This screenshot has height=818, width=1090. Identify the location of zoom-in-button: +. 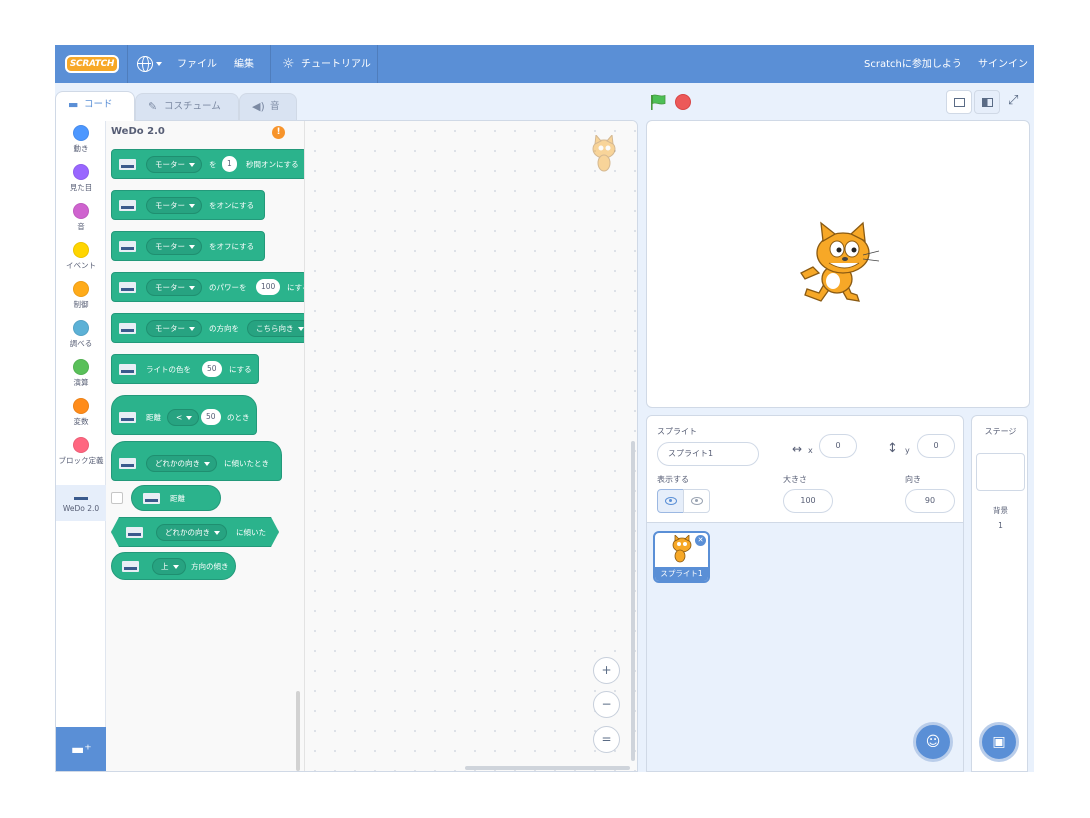
(606, 670).